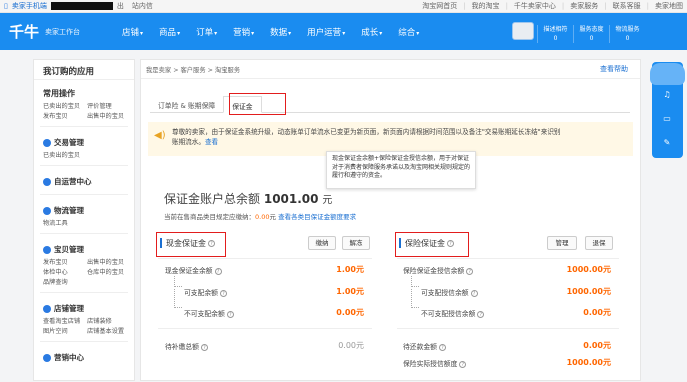 Image resolution: width=687 pixels, height=382 pixels. What do you see at coordinates (591, 34) in the screenshot?
I see `shop-ratings: 描述相符 0 服务态度 0 物流服务 0` at bounding box center [591, 34].